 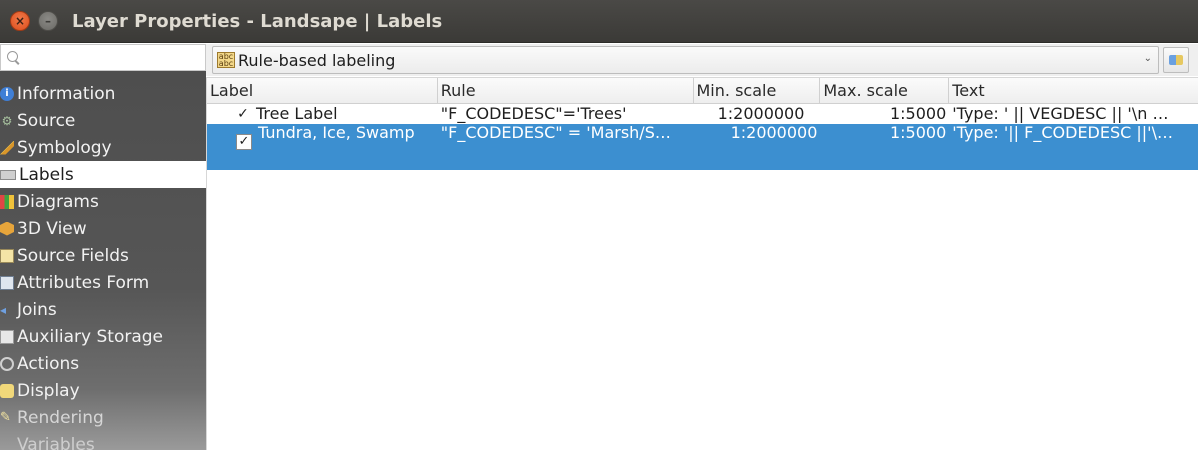 What do you see at coordinates (336, 133) in the screenshot?
I see `rule-label: Tundra, Ice, Swamp` at bounding box center [336, 133].